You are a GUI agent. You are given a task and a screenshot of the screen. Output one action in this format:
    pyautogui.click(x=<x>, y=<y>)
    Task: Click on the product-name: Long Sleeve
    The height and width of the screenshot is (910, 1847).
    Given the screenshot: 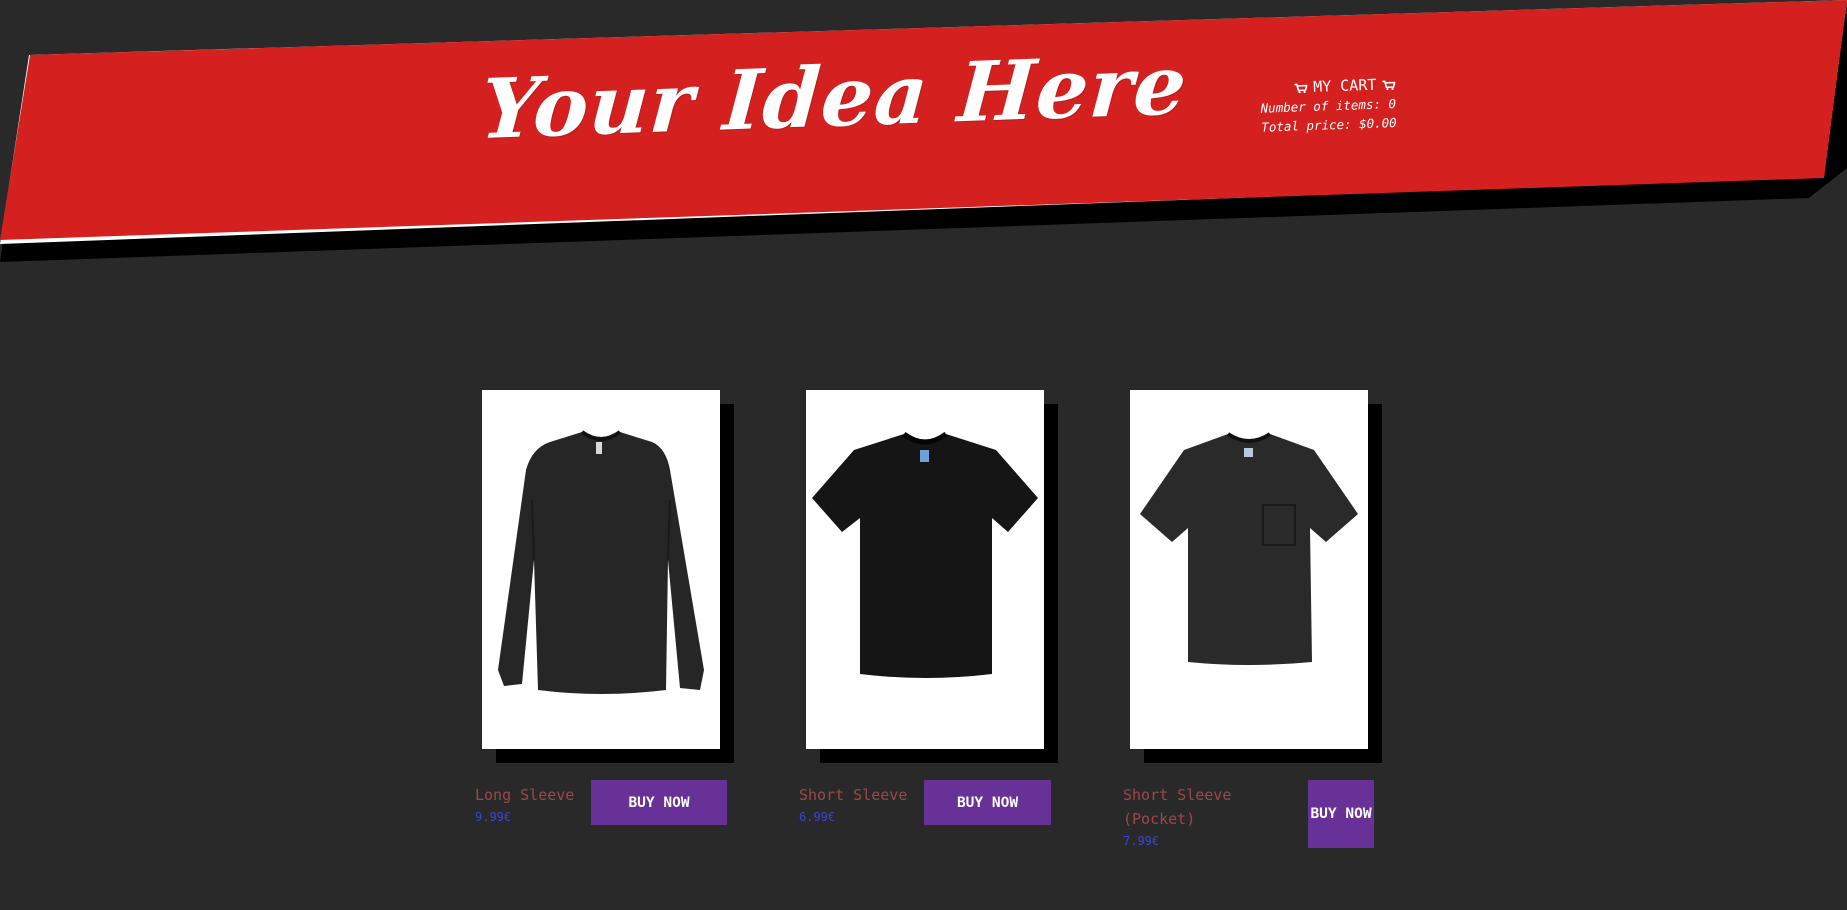 What is the action you would take?
    pyautogui.click(x=525, y=795)
    